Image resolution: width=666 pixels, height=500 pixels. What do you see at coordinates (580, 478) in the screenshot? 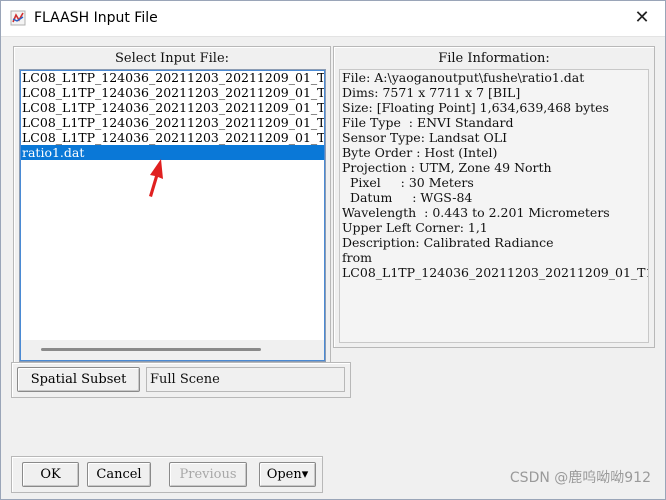
I see `watermark-text: CSDN @鹿呜呦呦912` at bounding box center [580, 478].